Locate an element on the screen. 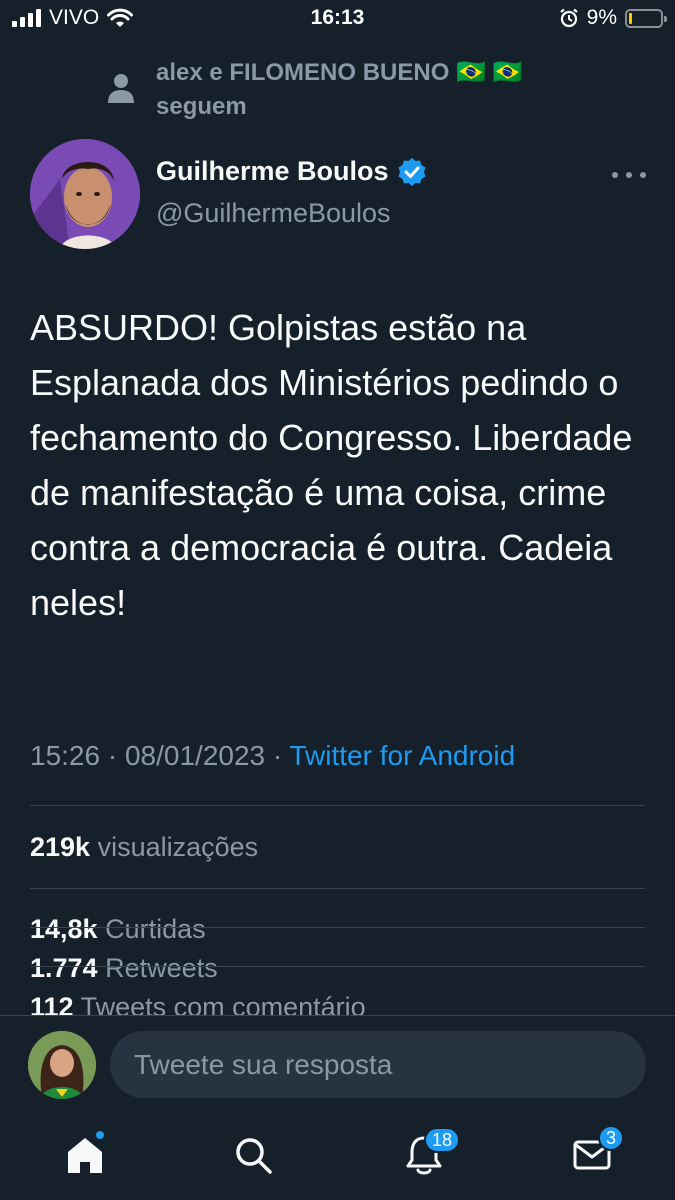 Image resolution: width=675 pixels, height=1200 pixels. battery-level is located at coordinates (630, 18).